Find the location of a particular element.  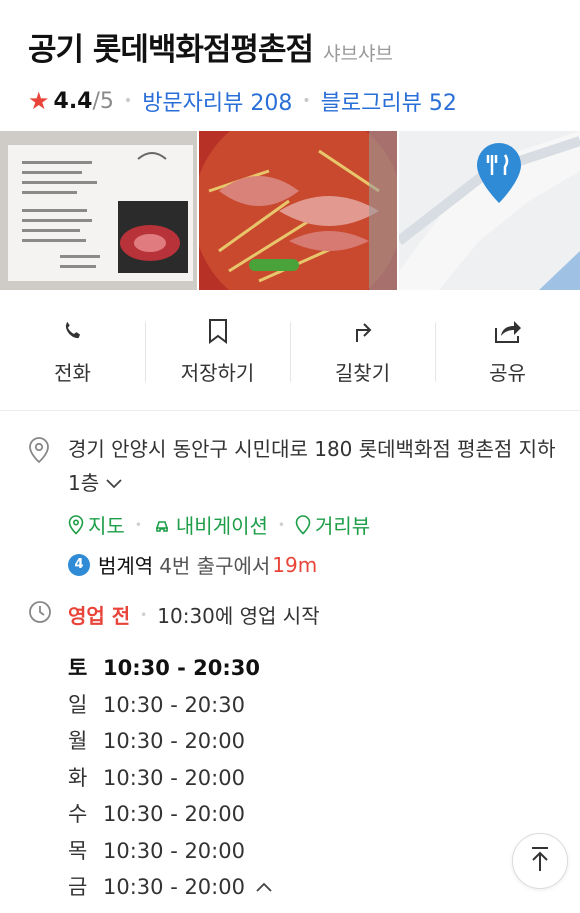

action-bar: 전화 저장하기 길찾기 공유 is located at coordinates (290, 351).